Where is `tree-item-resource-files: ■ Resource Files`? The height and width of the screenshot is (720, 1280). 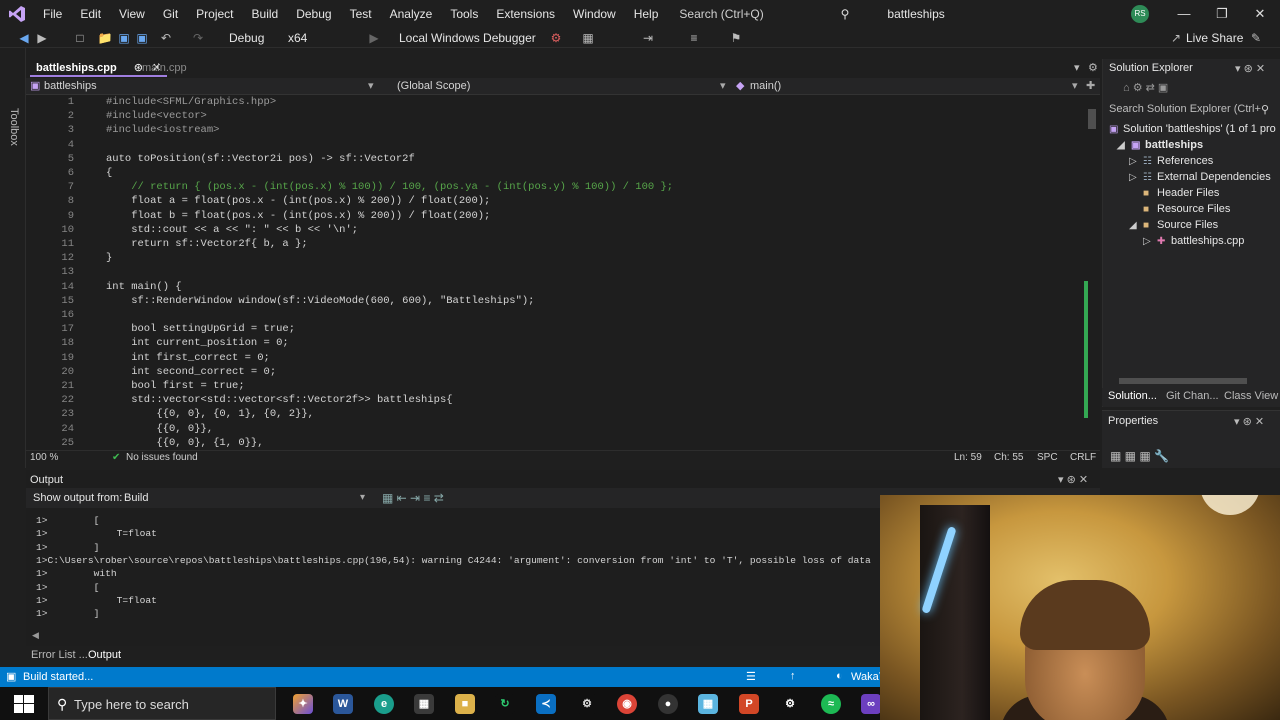 tree-item-resource-files: ■ Resource Files is located at coordinates (1179, 209).